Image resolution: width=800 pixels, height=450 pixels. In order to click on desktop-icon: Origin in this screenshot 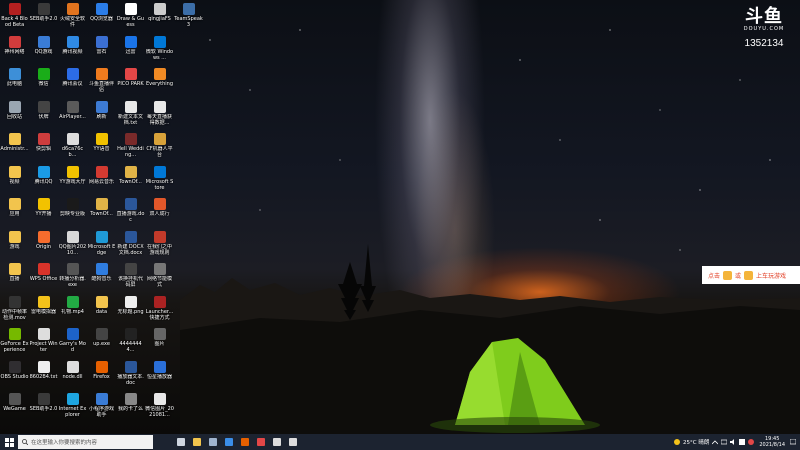, I will do `click(43, 246)`.